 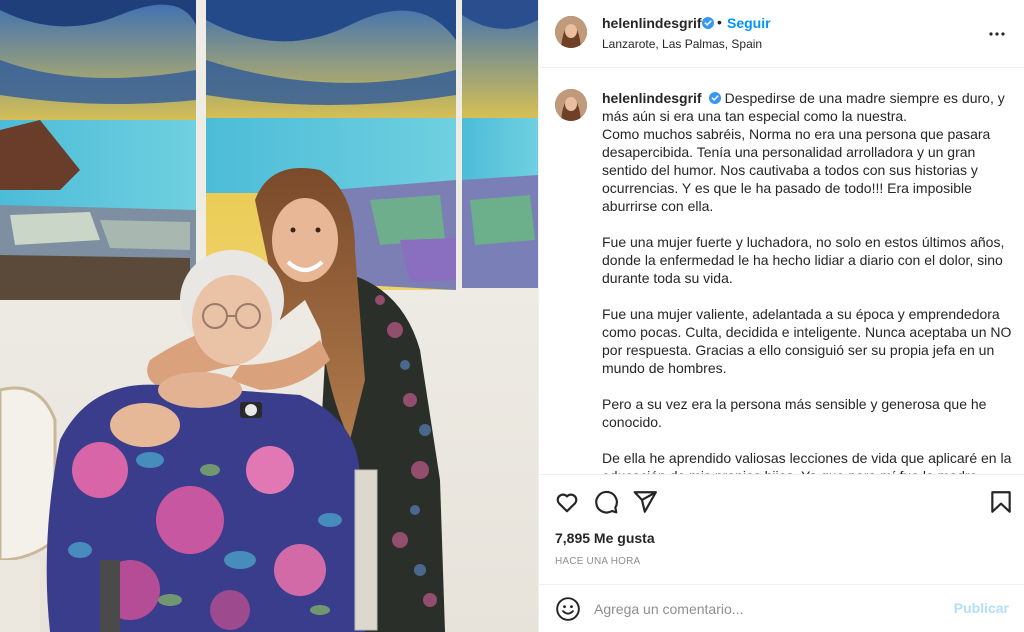 What do you see at coordinates (571, 105) in the screenshot?
I see `caption-avatar` at bounding box center [571, 105].